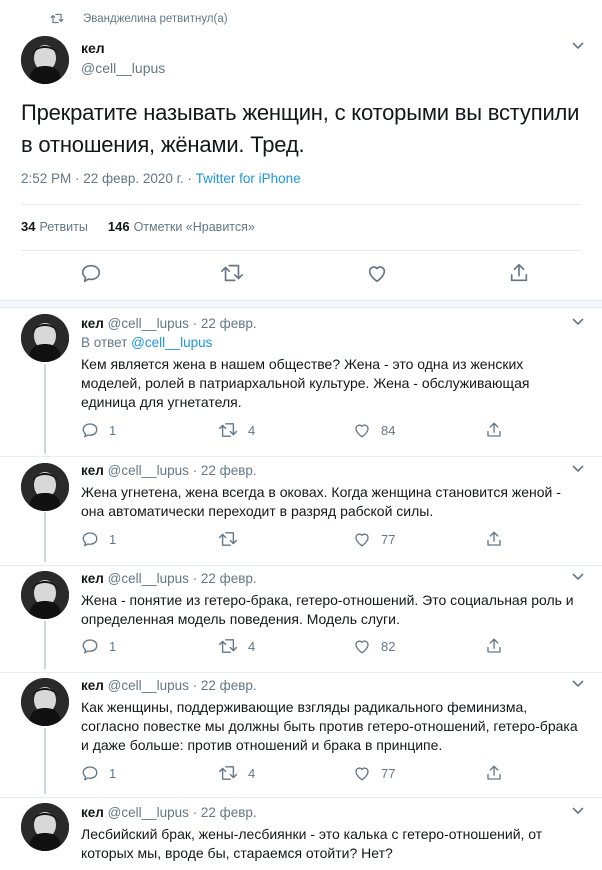 The image size is (602, 870). Describe the element at coordinates (291, 431) in the screenshot. I see `reply-actions: 1 4 84` at that location.